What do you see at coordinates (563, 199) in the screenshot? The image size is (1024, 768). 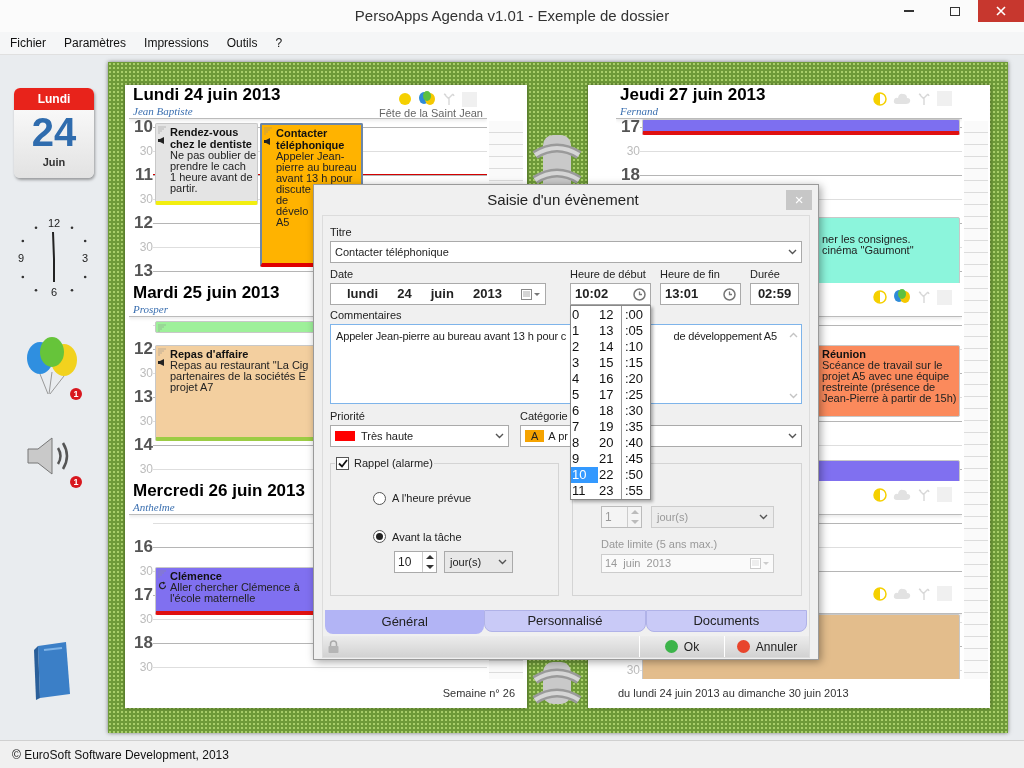 I see `dialog-title: Saisie d'un évènement` at bounding box center [563, 199].